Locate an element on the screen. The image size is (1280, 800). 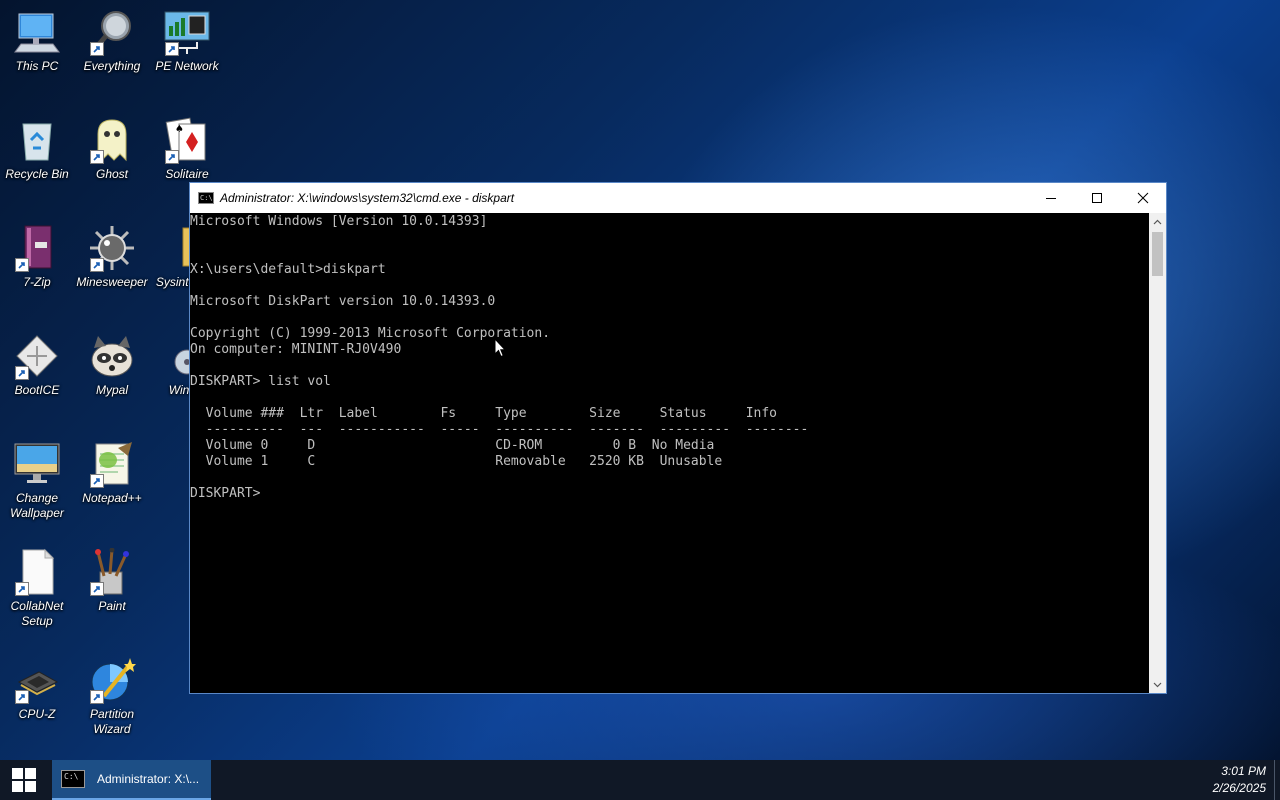
close-icon is located at coordinates (1143, 198).